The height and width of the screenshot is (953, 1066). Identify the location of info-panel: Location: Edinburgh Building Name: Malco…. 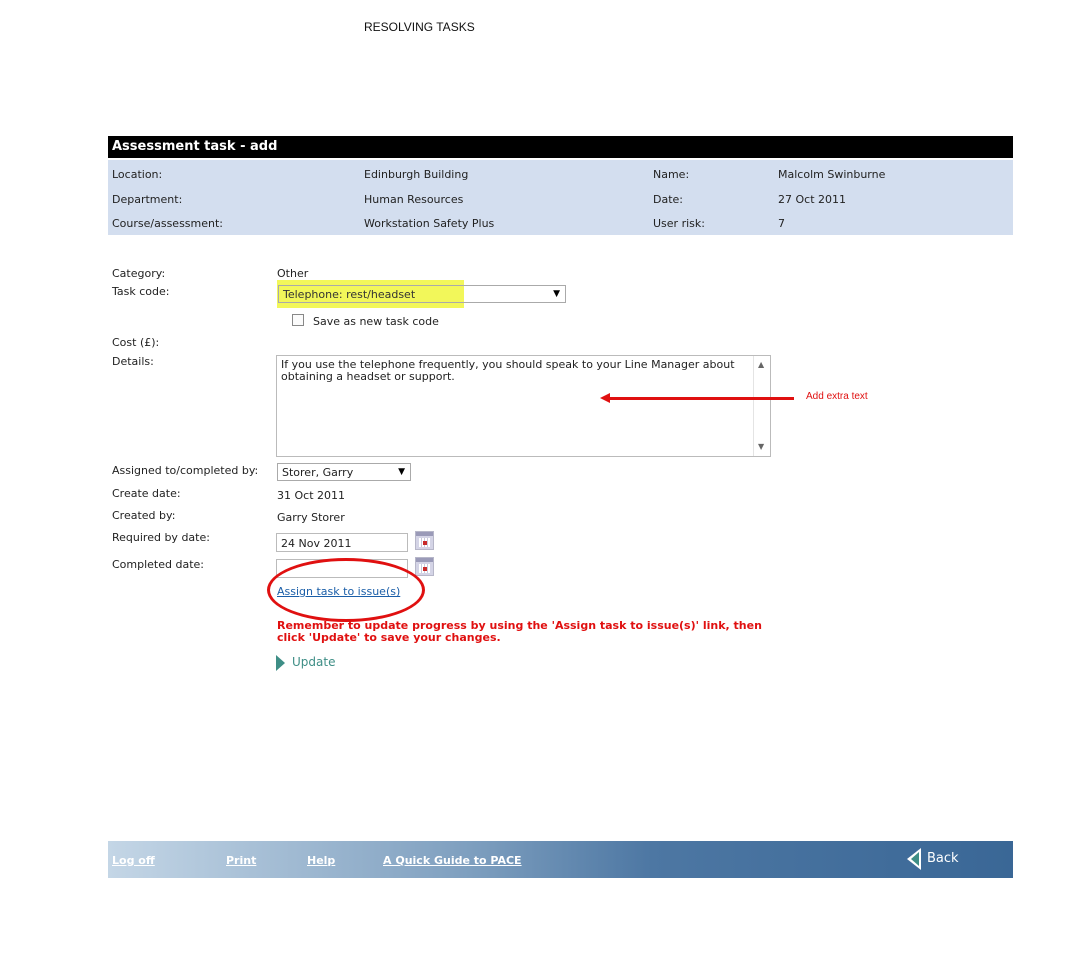
(560, 197).